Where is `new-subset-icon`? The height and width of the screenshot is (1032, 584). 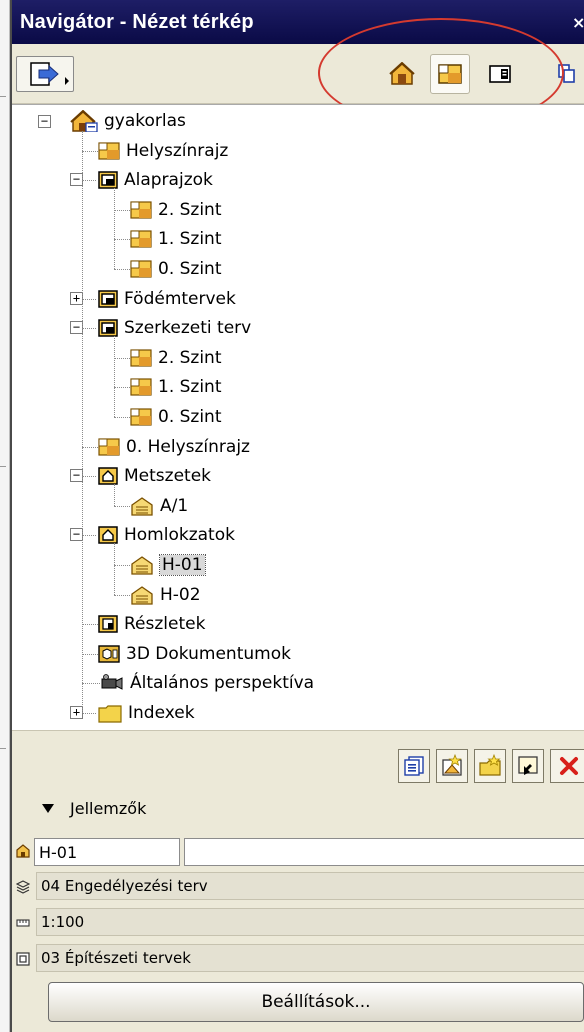
new-subset-icon is located at coordinates (452, 765).